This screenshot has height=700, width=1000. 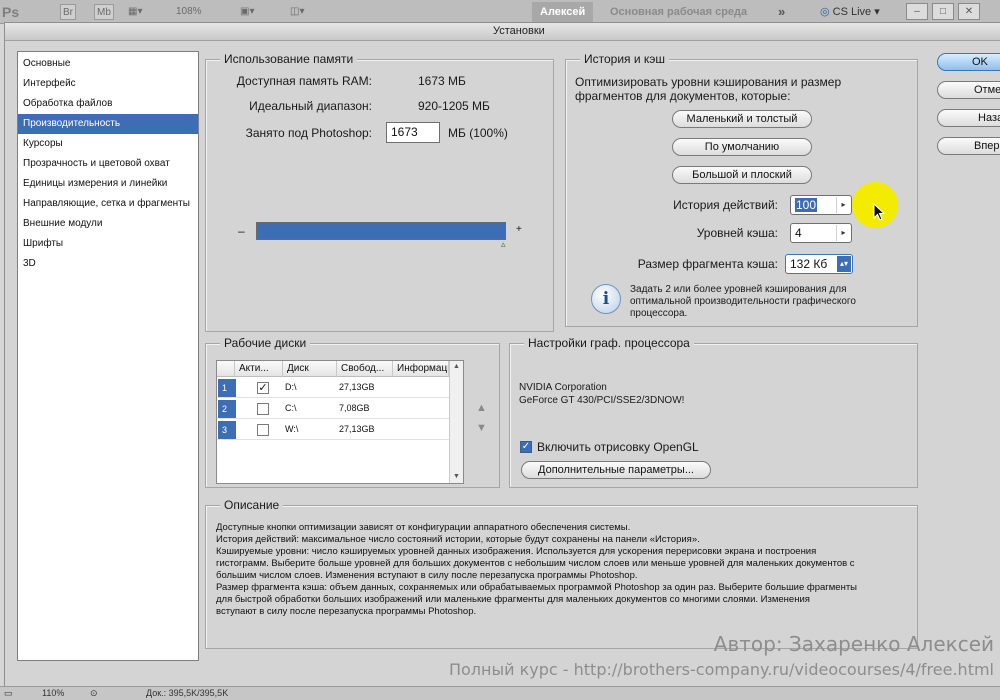 What do you see at coordinates (968, 62) in the screenshot?
I see `ok-button: OK` at bounding box center [968, 62].